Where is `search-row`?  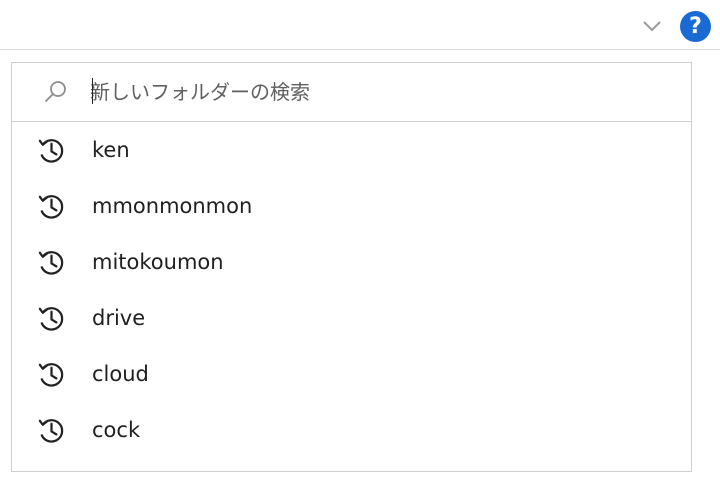
search-row is located at coordinates (351, 92).